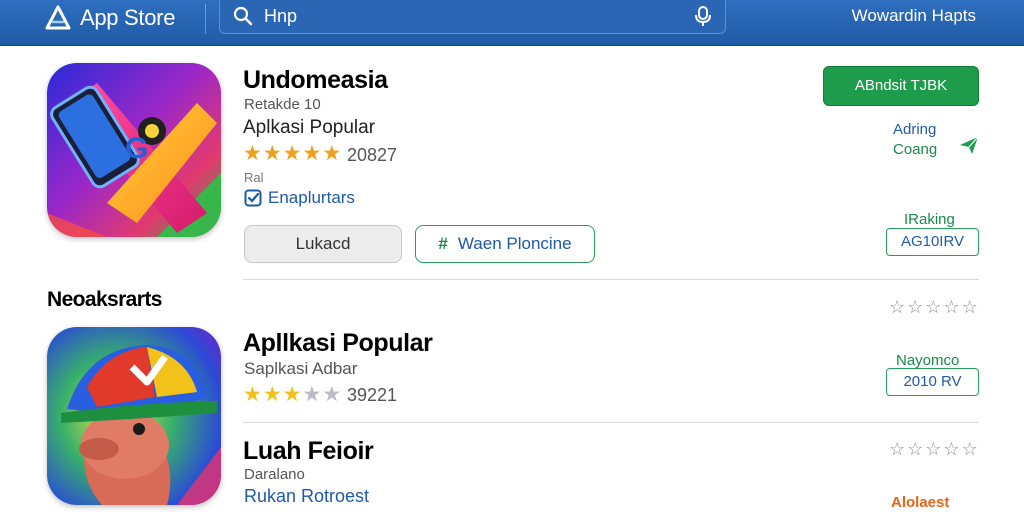  I want to click on featured-rating-stars: ★ ★ ★ ★ ★, so click(292, 153).